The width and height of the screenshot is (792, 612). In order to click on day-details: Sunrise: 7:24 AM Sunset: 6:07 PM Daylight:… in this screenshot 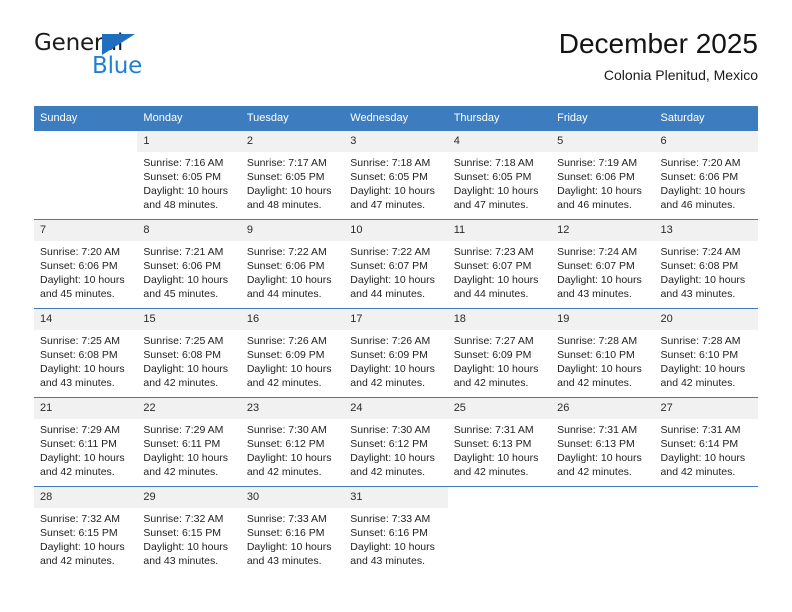, I will do `click(602, 271)`.